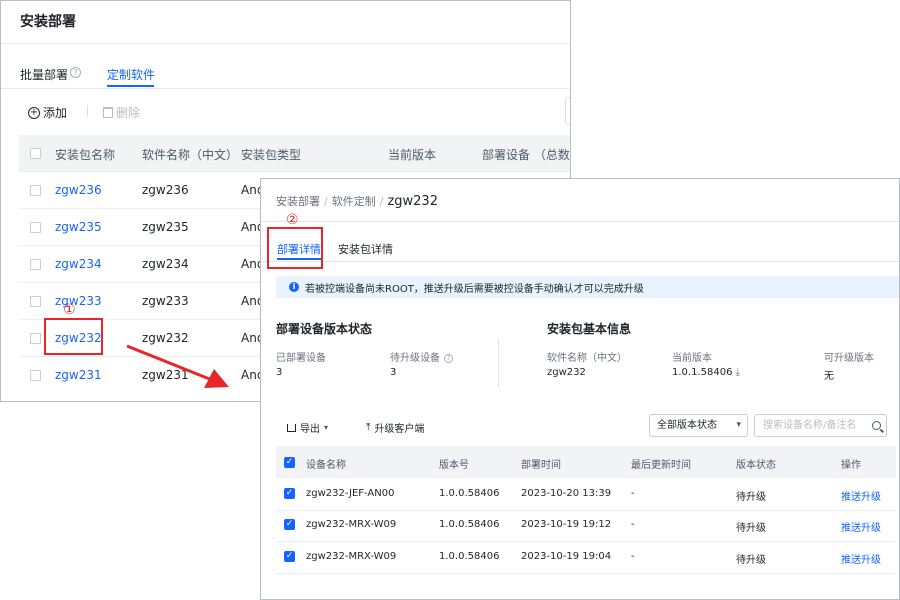 Image resolution: width=900 pixels, height=600 pixels. I want to click on toolbar-separator, so click(87, 111).